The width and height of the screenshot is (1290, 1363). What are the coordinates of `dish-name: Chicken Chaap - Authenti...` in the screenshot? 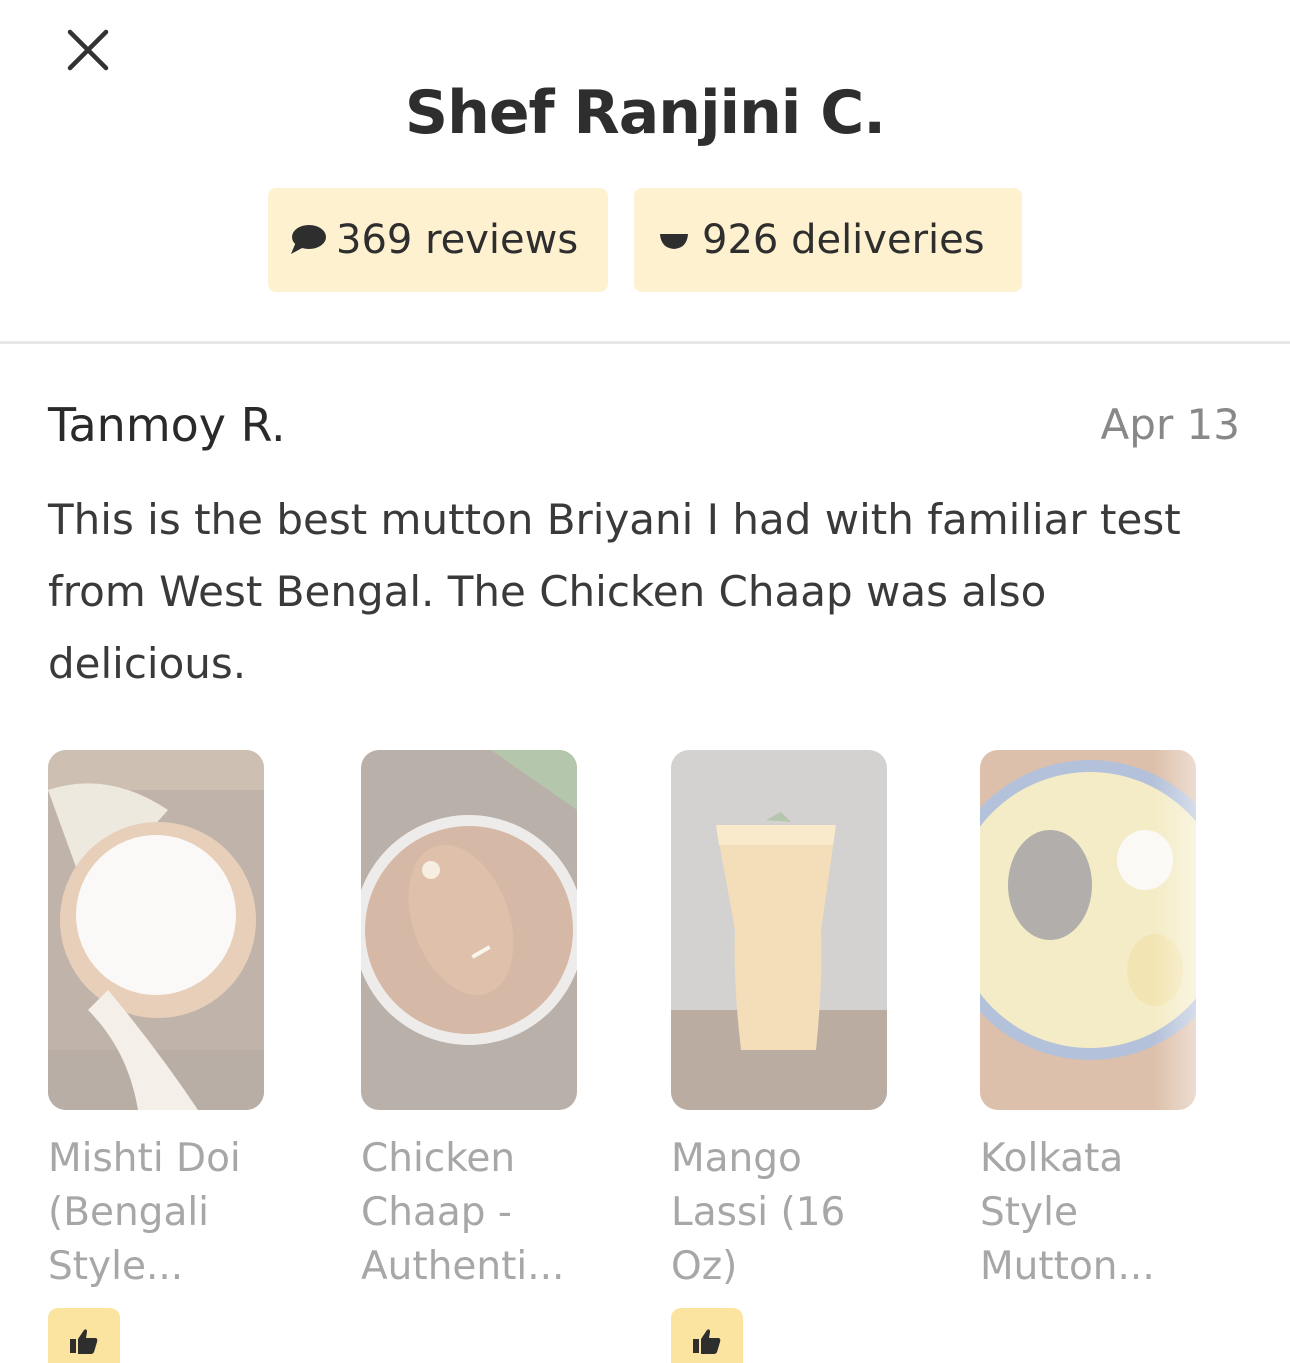 It's located at (463, 1212).